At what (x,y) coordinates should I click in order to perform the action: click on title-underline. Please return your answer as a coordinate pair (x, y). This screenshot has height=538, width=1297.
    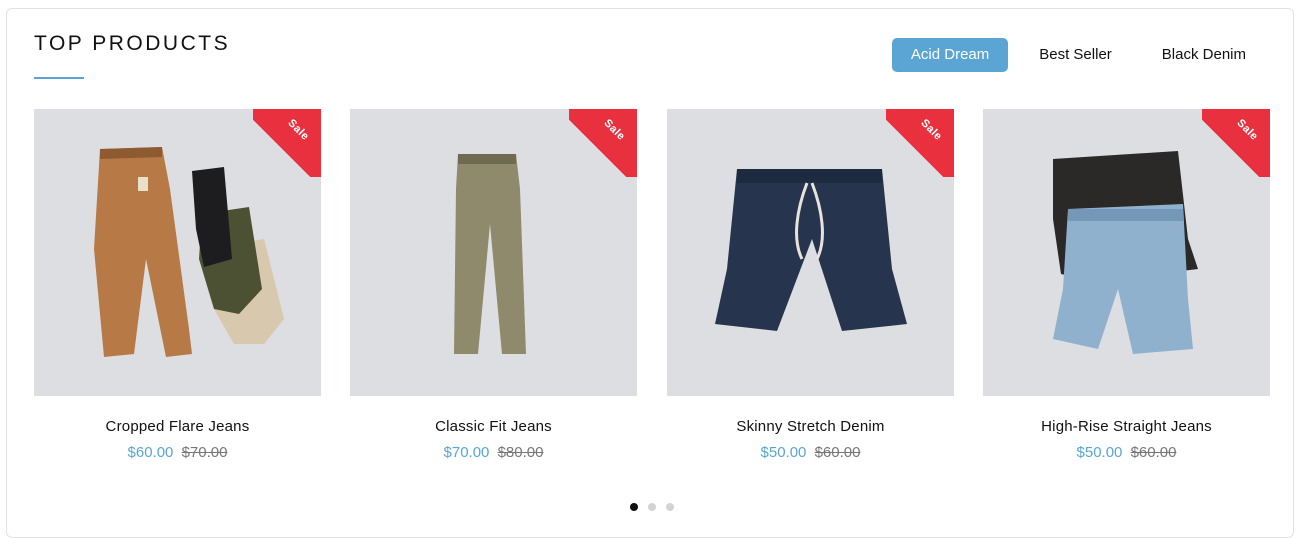
    Looking at the image, I should click on (59, 78).